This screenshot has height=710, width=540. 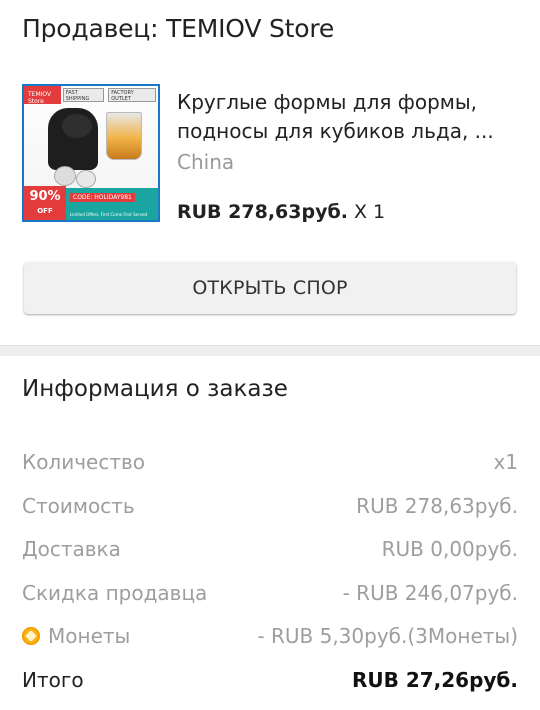 What do you see at coordinates (109, 214) in the screenshot?
I see `promo-fine-print: Limited Offers, First Come First Served` at bounding box center [109, 214].